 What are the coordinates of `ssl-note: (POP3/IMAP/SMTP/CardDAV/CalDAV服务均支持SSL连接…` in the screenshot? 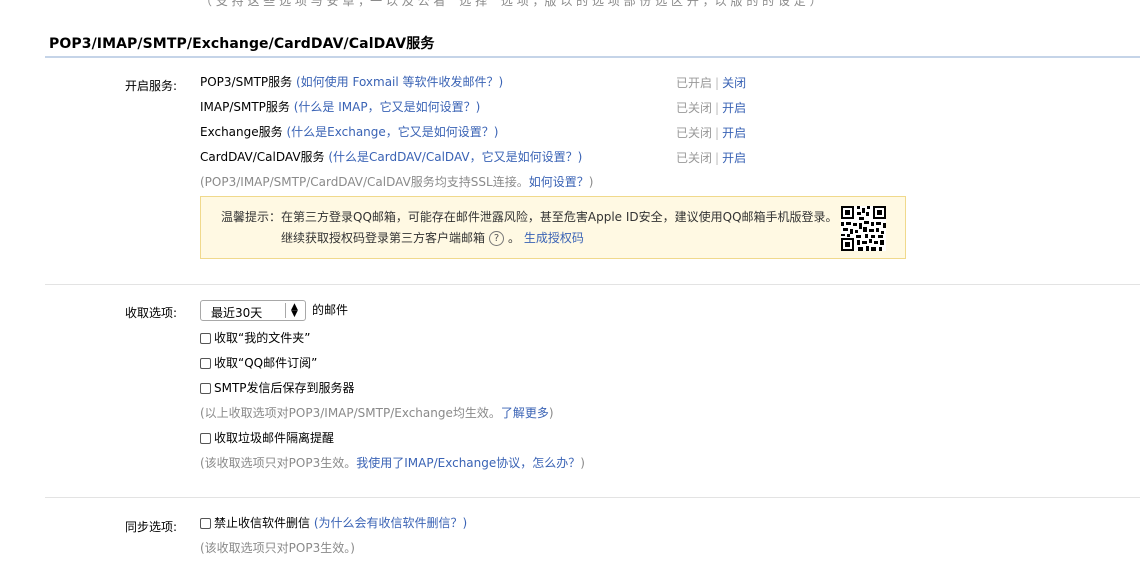 It's located at (397, 182).